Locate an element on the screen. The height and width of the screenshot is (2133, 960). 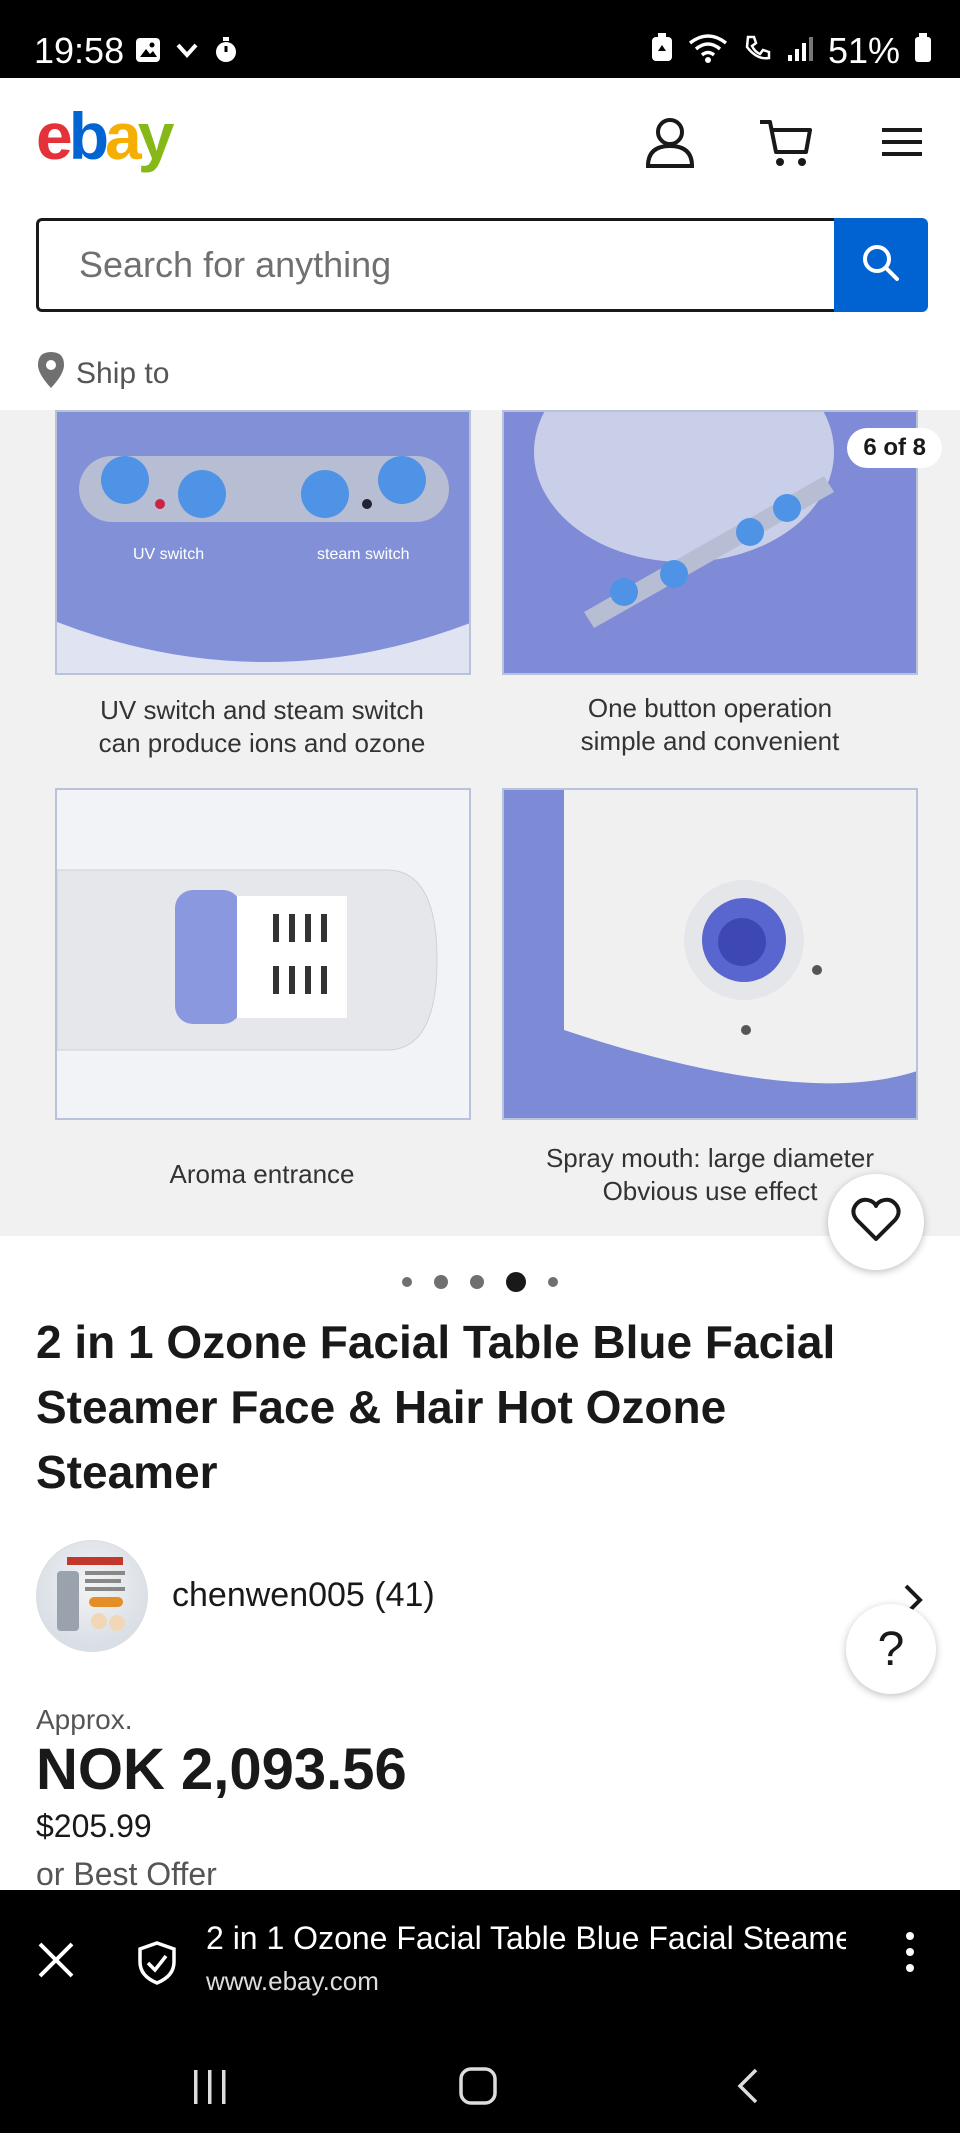
question-mark-icon: ? is located at coordinates (891, 1649).